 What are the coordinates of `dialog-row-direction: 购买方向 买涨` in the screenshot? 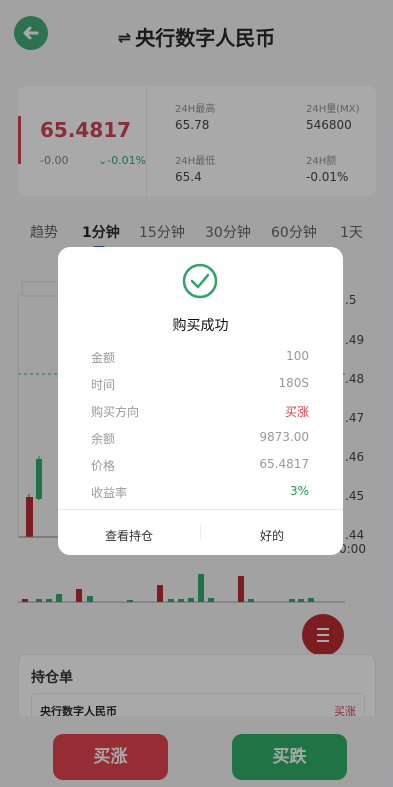 It's located at (200, 412).